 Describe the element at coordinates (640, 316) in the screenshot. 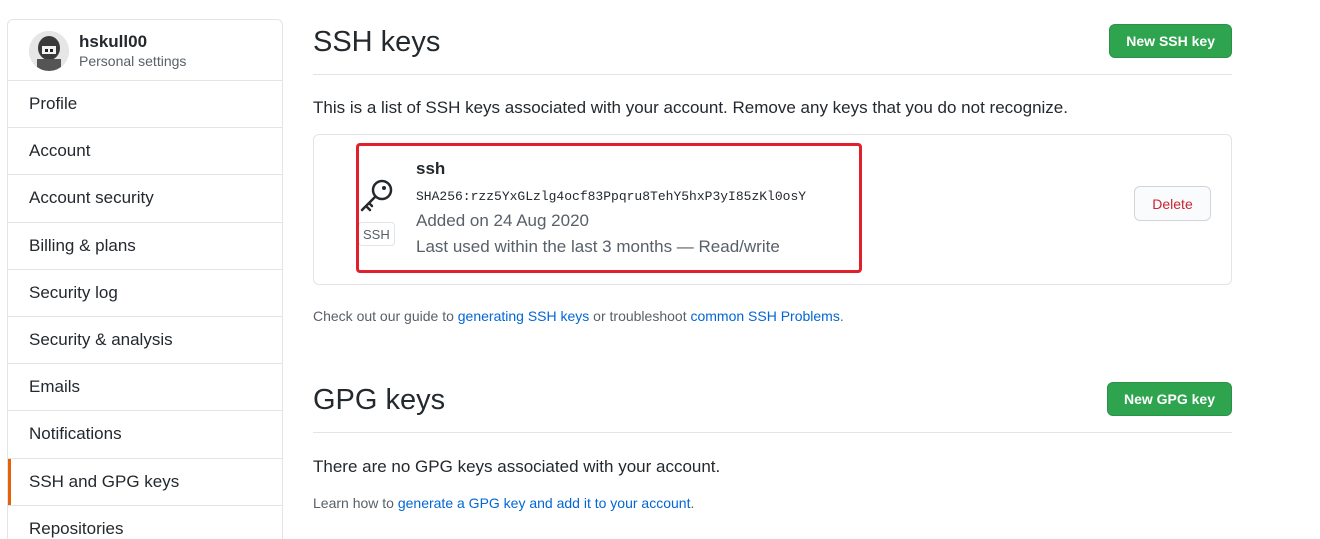

I see `ssh-guide-middle: or troubleshoot` at that location.